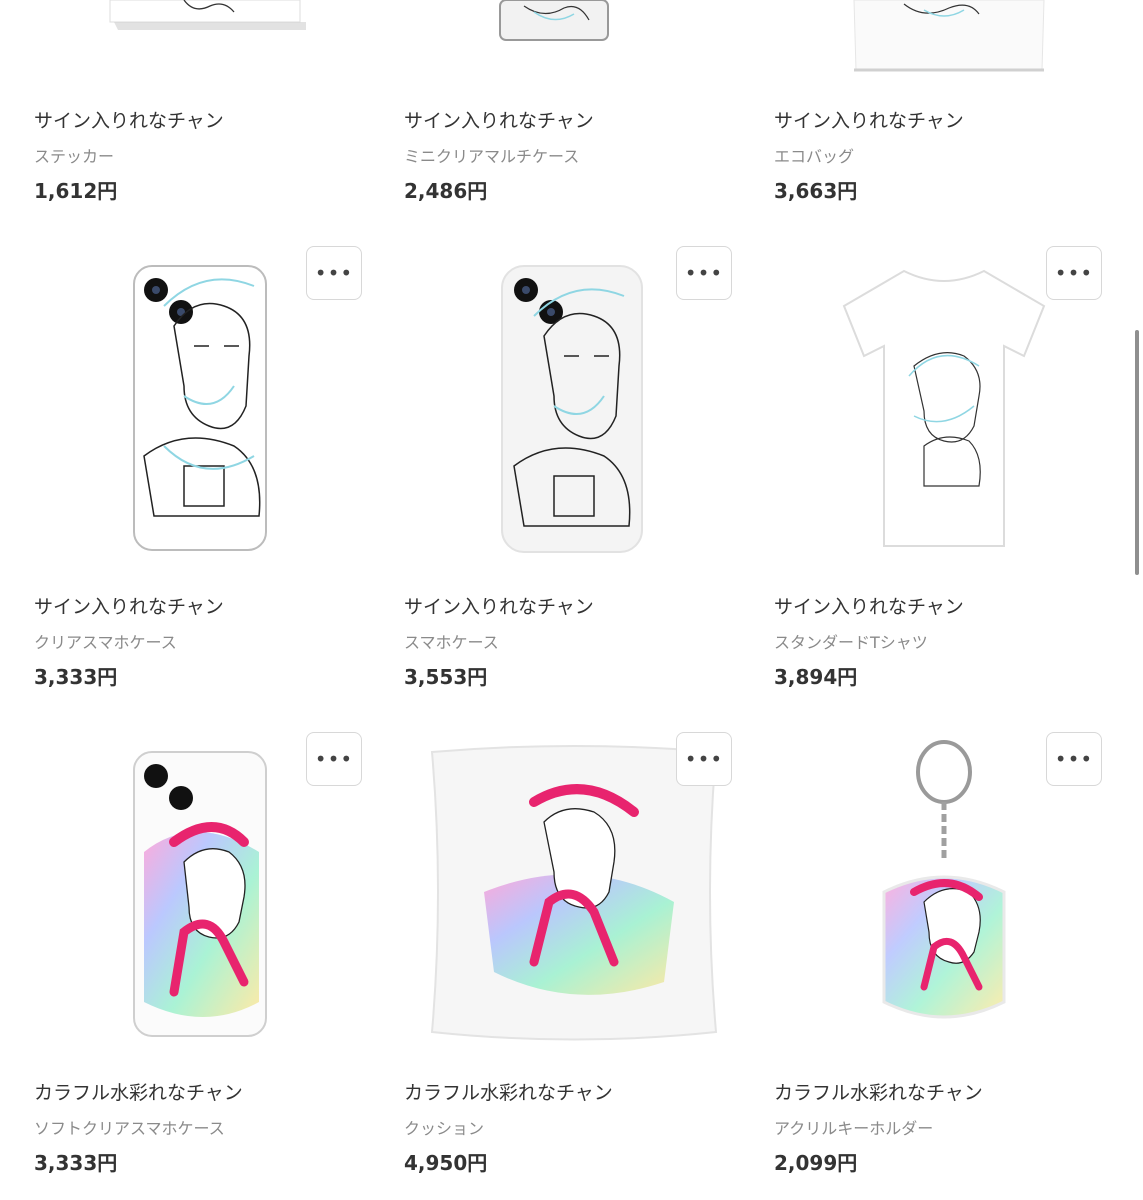 The width and height of the screenshot is (1143, 1200). Describe the element at coordinates (446, 677) in the screenshot. I see `product-price: 3,553円` at that location.